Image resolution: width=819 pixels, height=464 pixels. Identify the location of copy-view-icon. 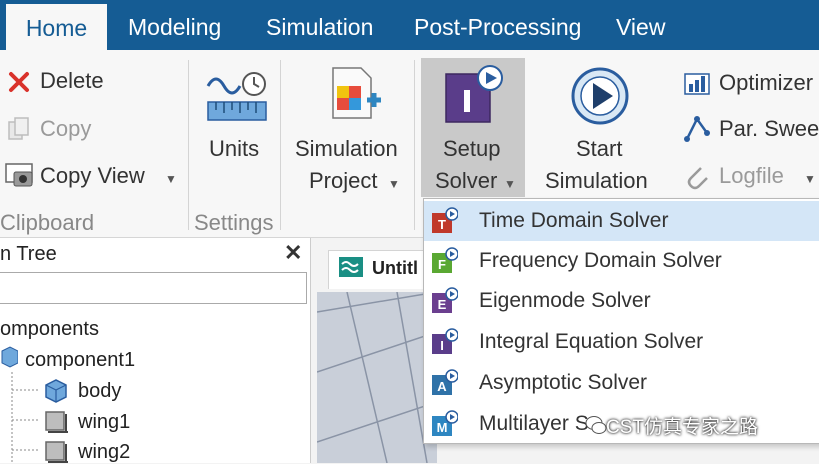
(19, 175).